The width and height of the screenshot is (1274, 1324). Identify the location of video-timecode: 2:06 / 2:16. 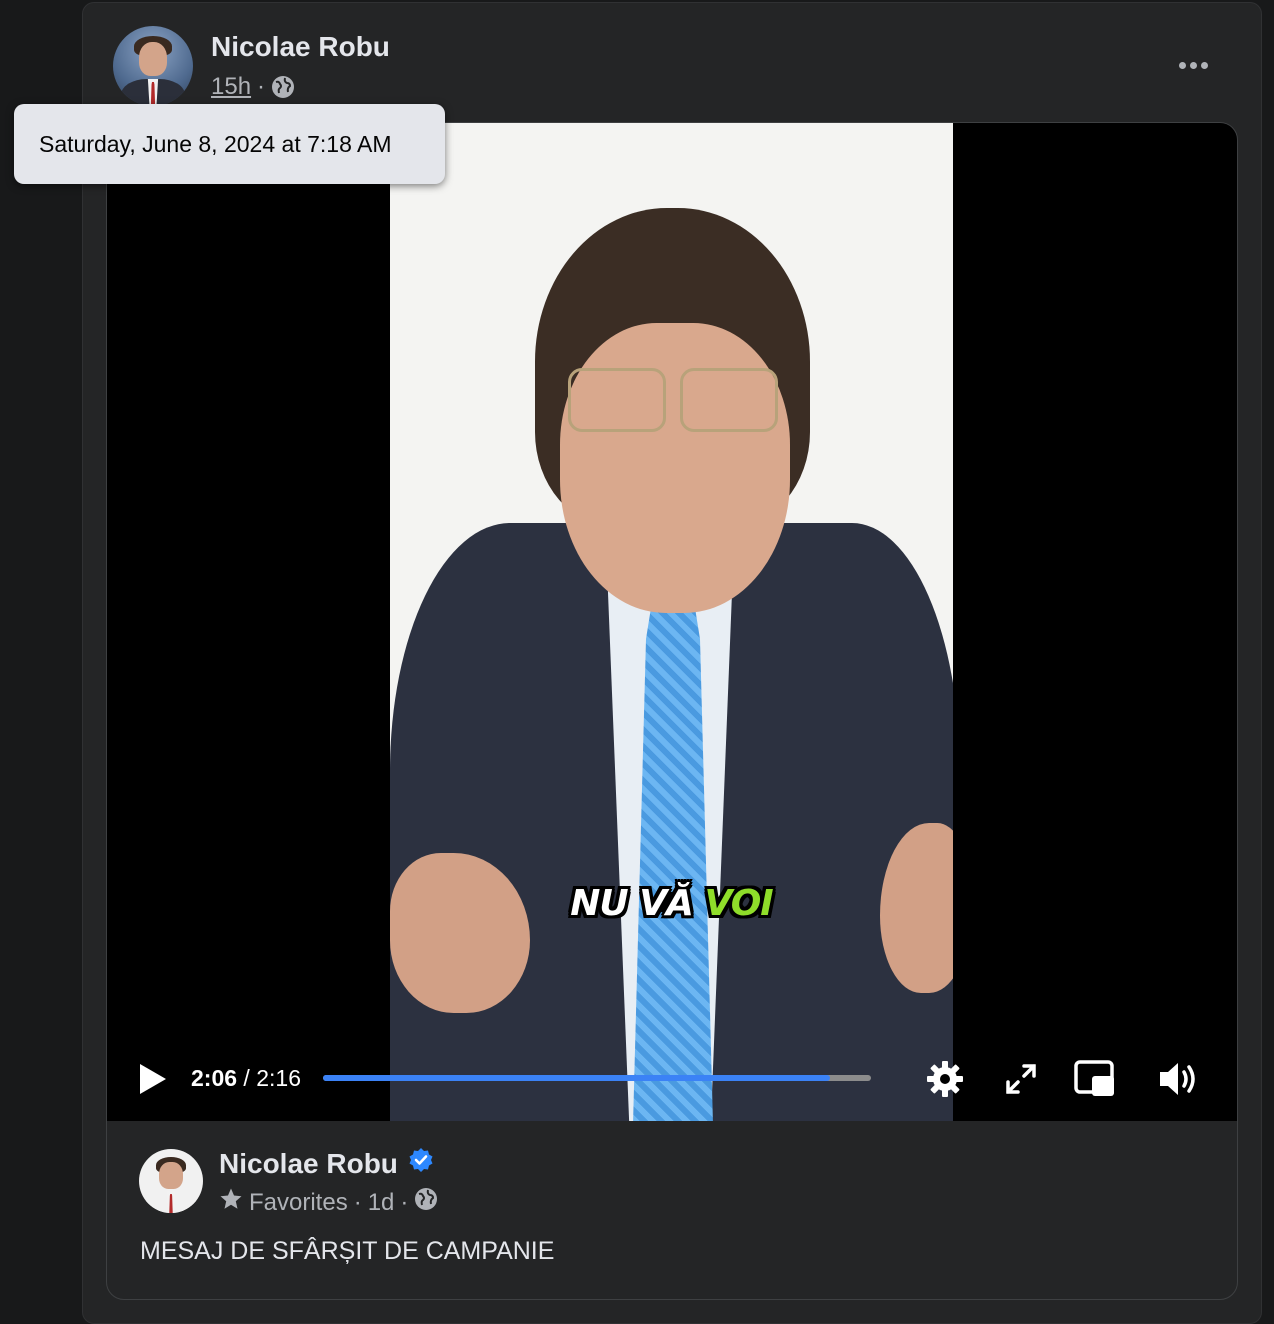
(246, 1078).